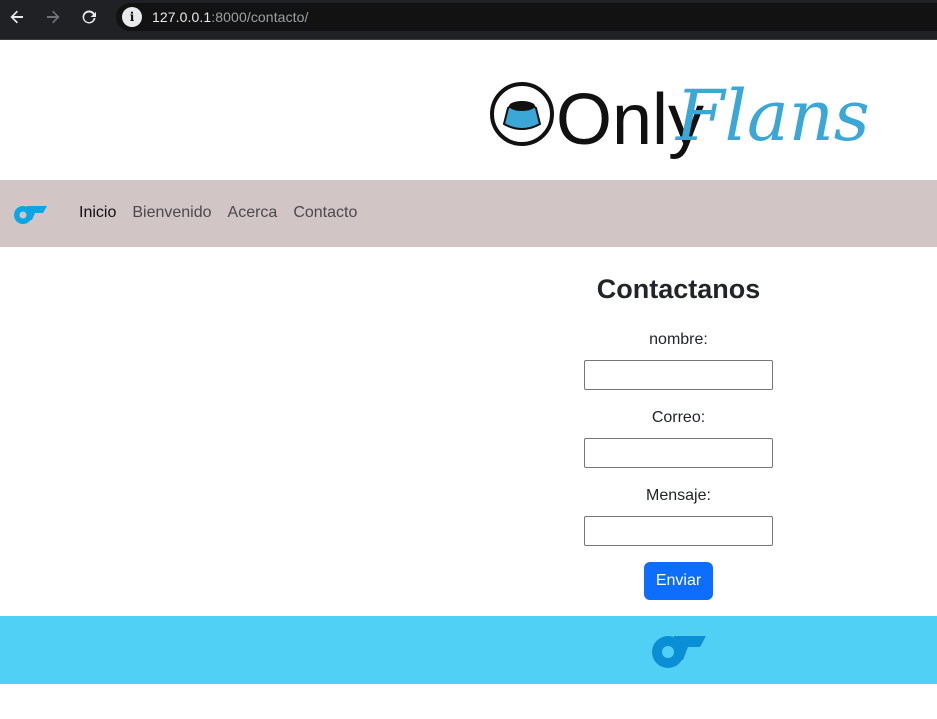  Describe the element at coordinates (678, 495) in the screenshot. I see `mensaje-label: Mensaje:` at that location.